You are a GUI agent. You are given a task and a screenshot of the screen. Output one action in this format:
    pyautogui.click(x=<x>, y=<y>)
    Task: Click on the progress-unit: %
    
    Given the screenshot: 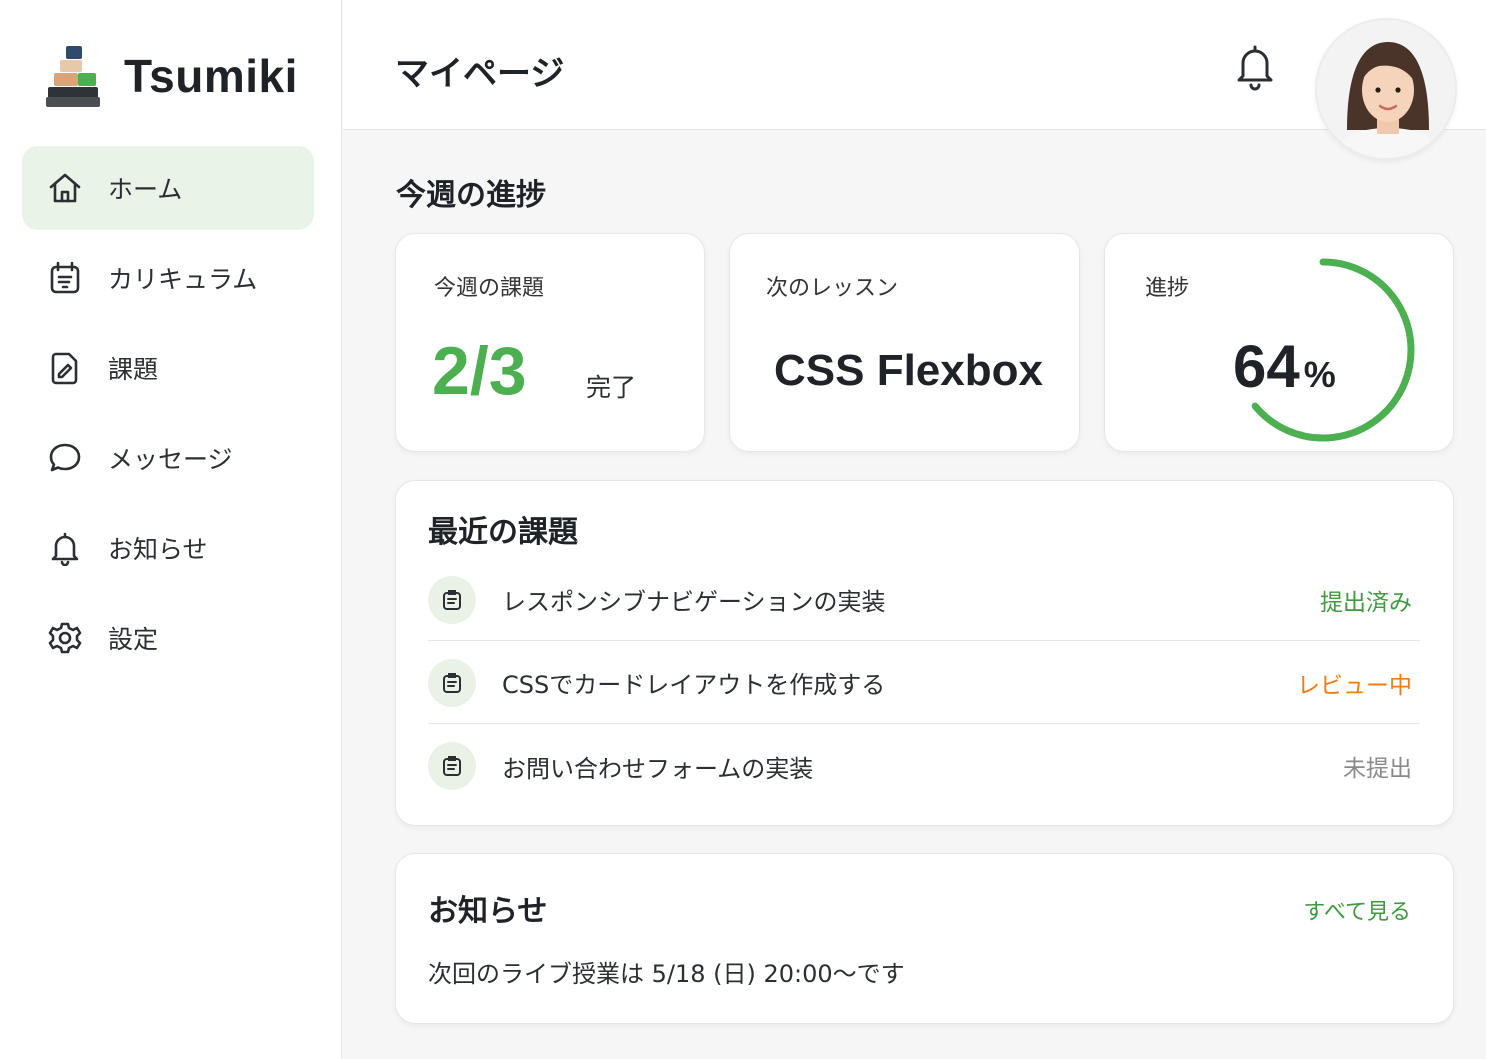 What is the action you would take?
    pyautogui.click(x=1319, y=374)
    